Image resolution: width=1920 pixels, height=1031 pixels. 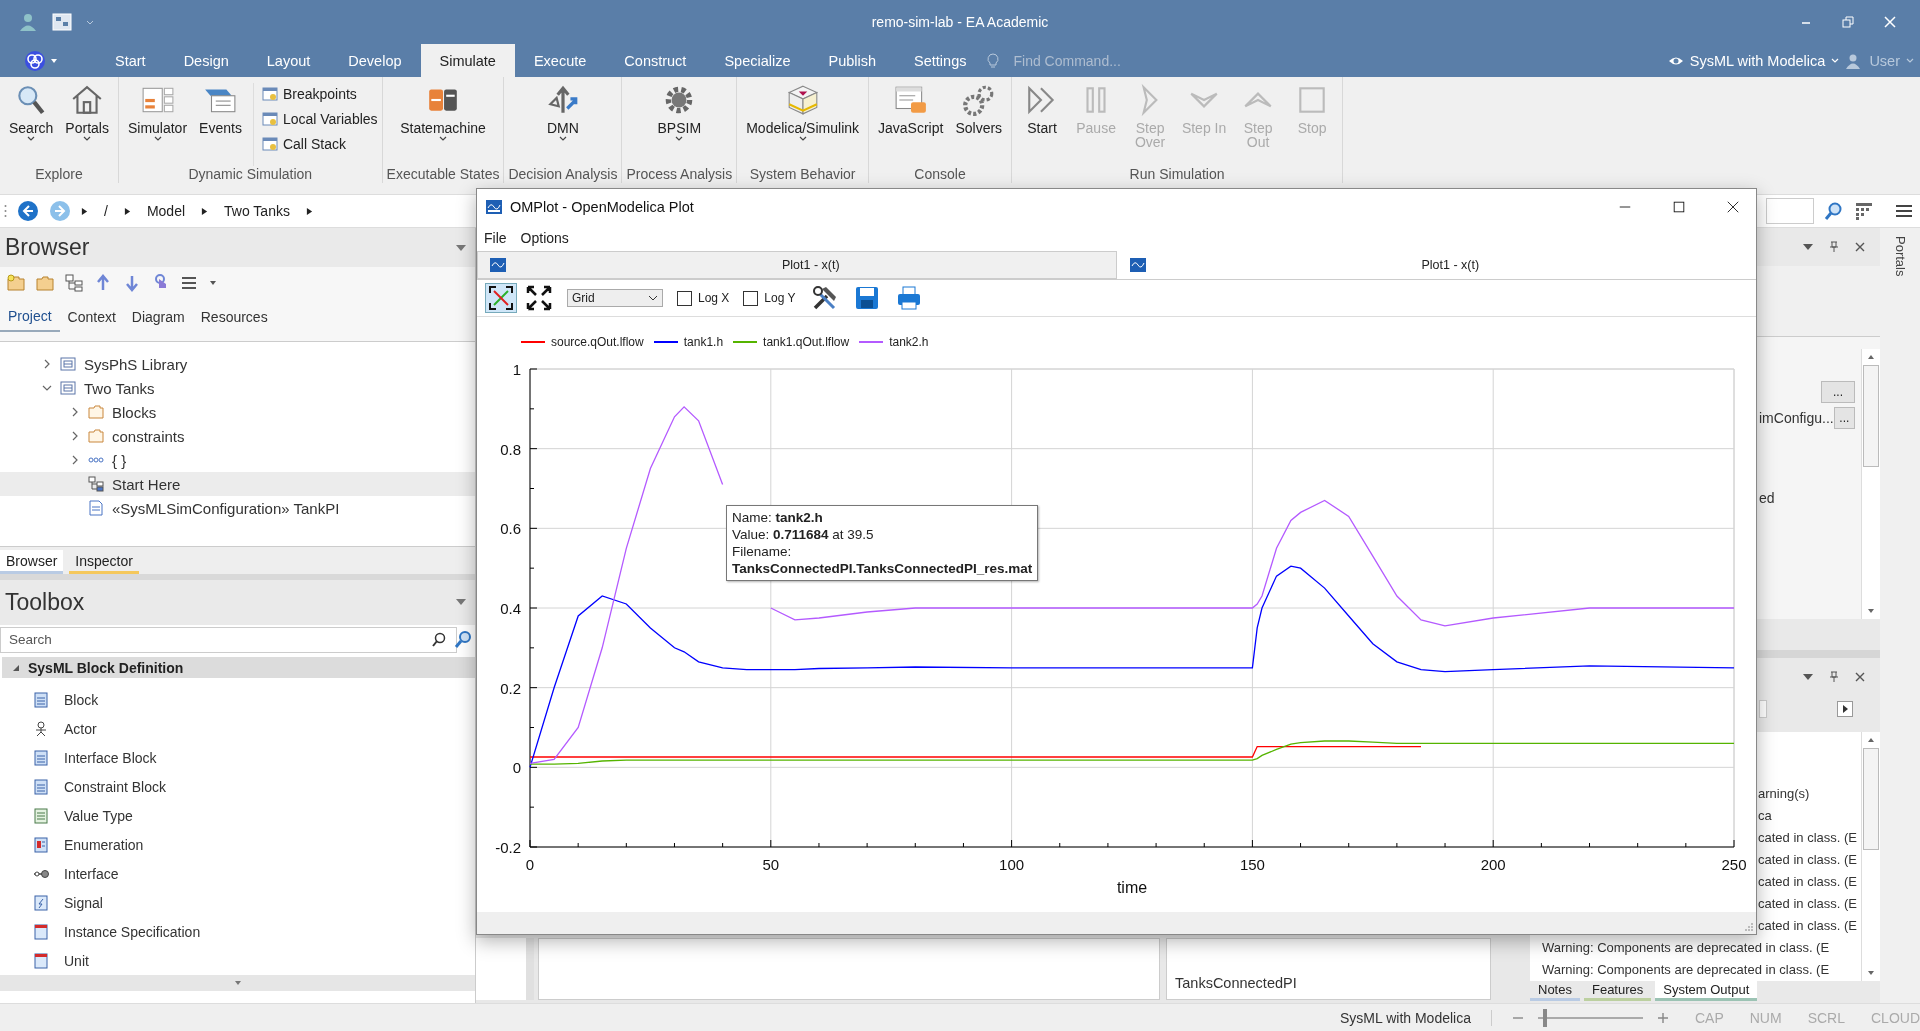 What do you see at coordinates (237, 460) in the screenshot?
I see `tree-item: { }` at bounding box center [237, 460].